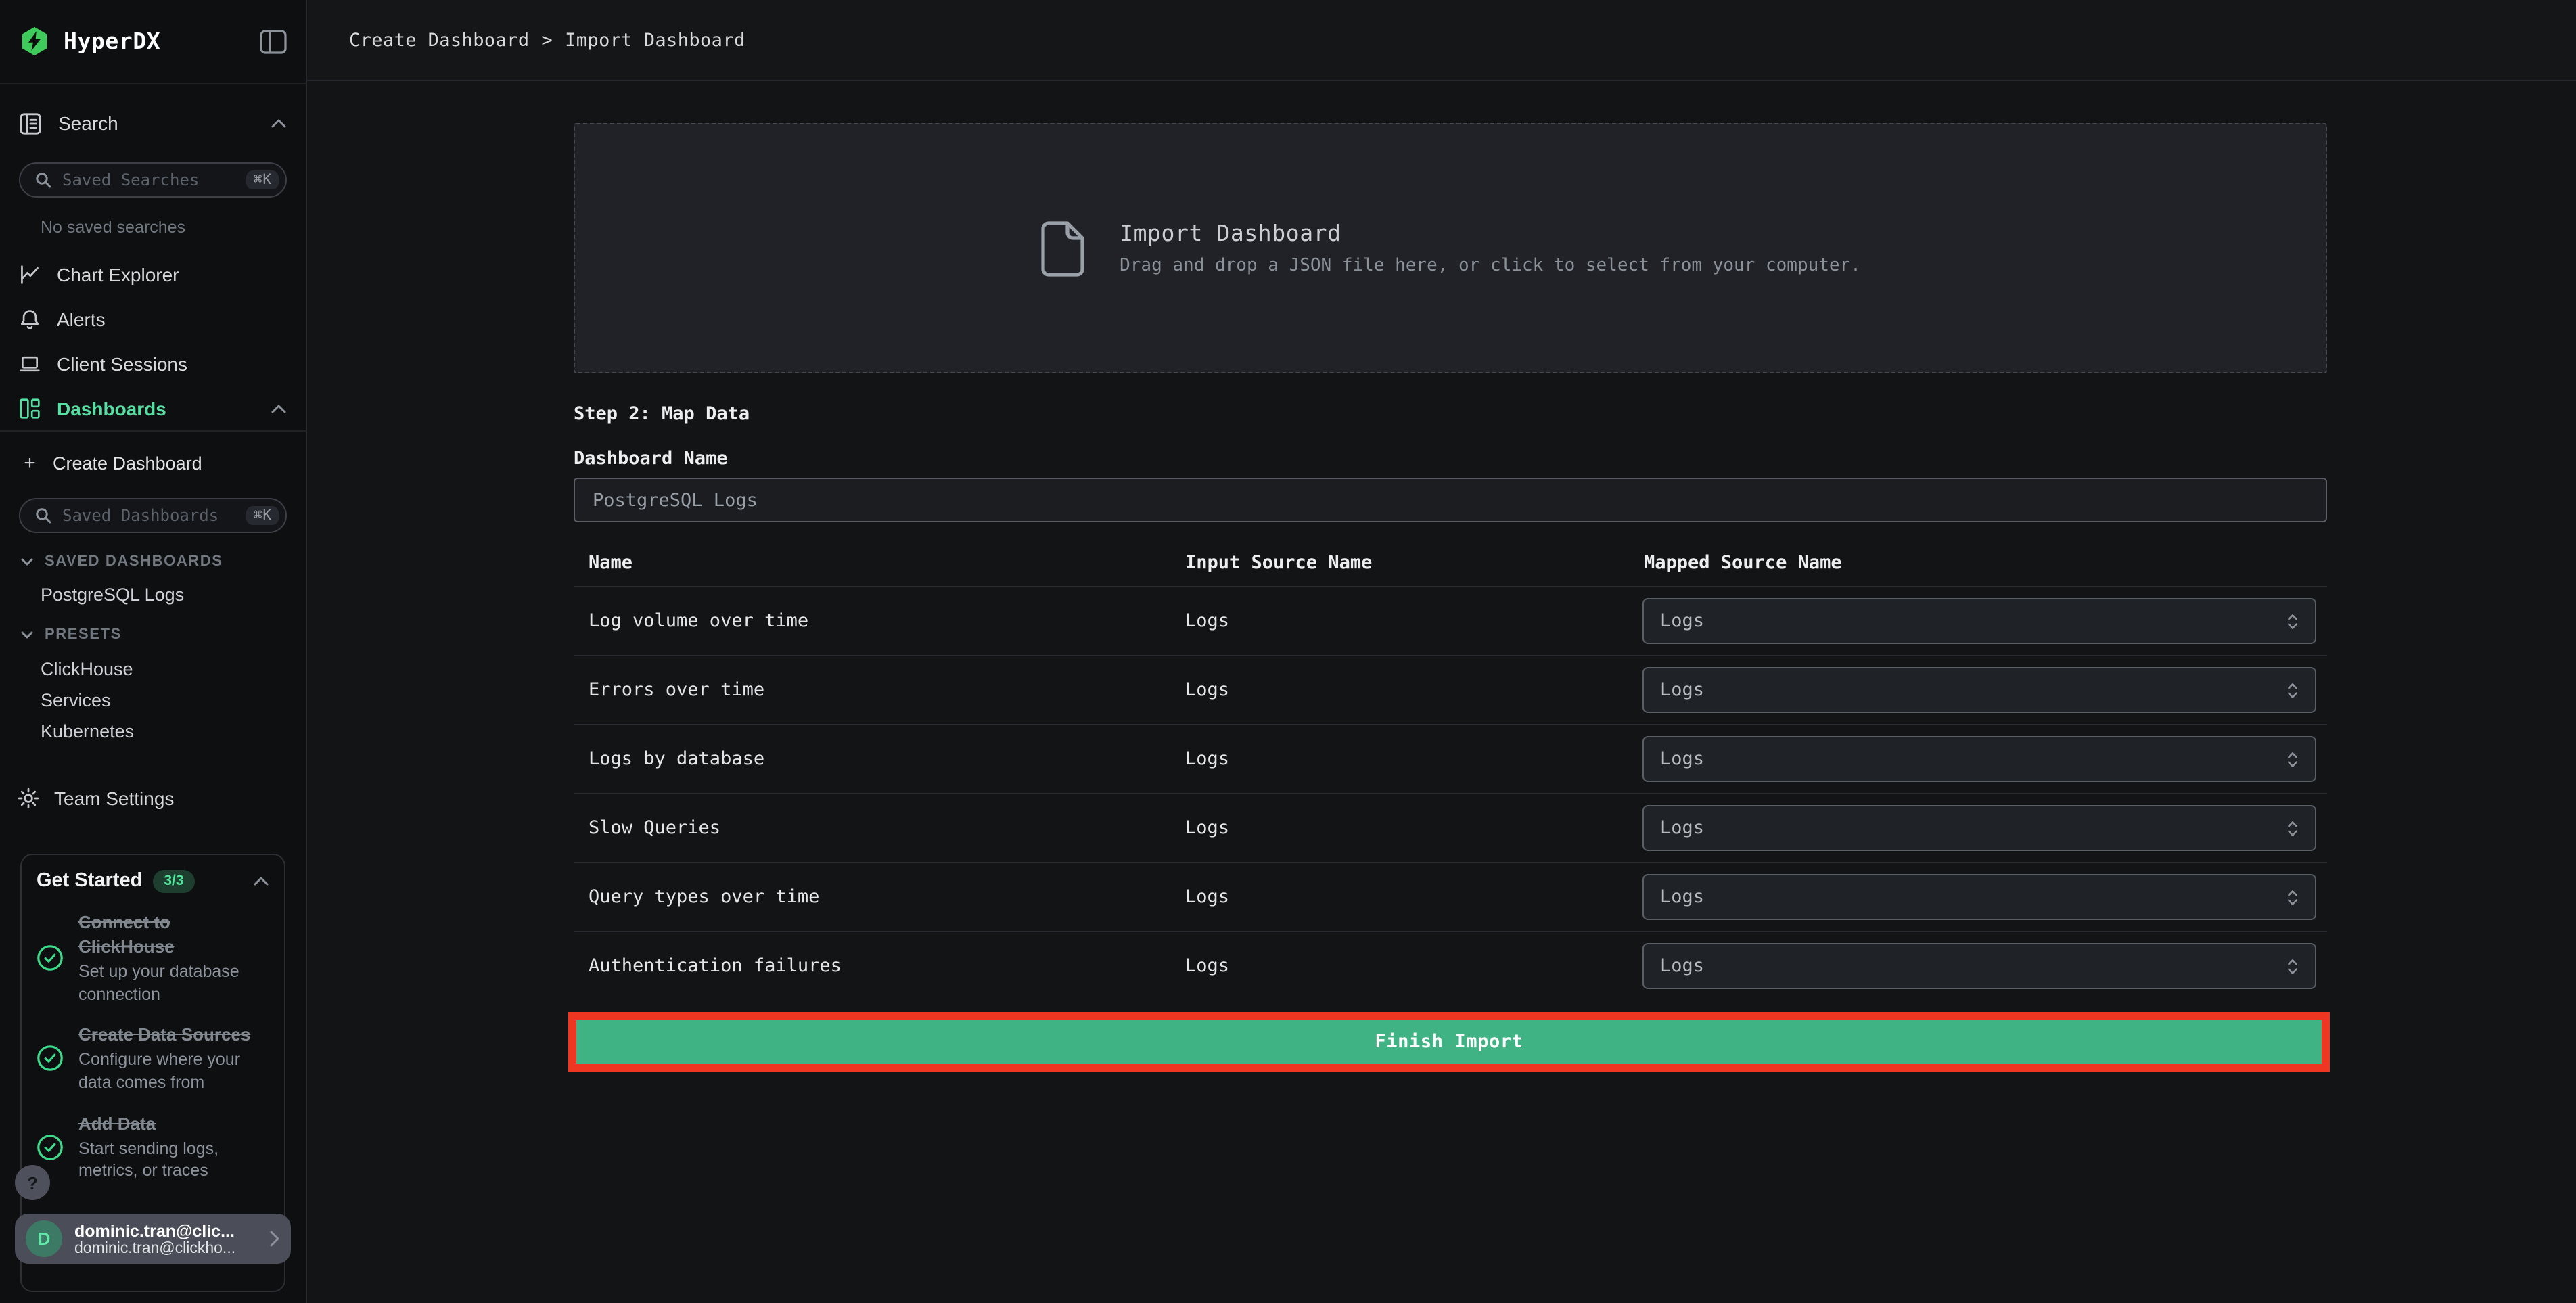 Image resolution: width=2576 pixels, height=1303 pixels. What do you see at coordinates (153, 798) in the screenshot?
I see `sidebar-item-team-settings: Team Settings` at bounding box center [153, 798].